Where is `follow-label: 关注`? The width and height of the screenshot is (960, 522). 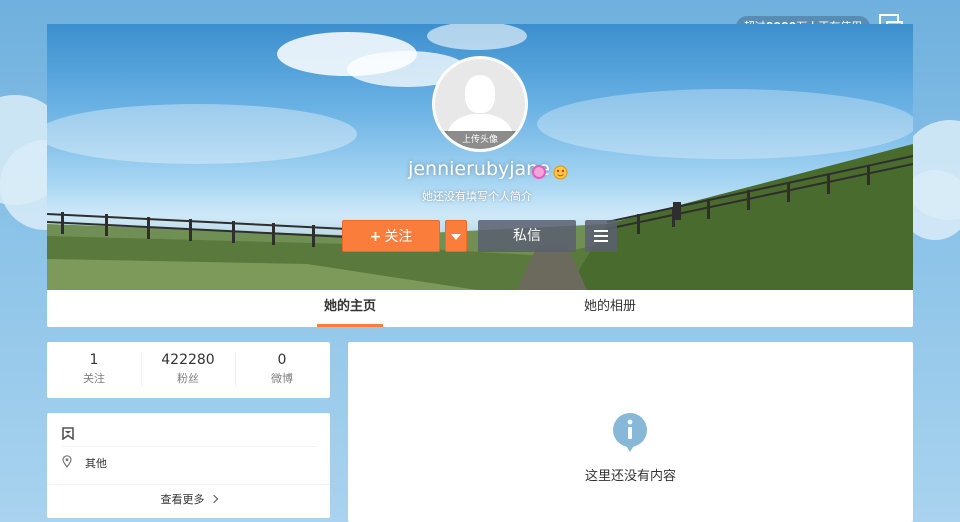 follow-label: 关注 is located at coordinates (398, 237).